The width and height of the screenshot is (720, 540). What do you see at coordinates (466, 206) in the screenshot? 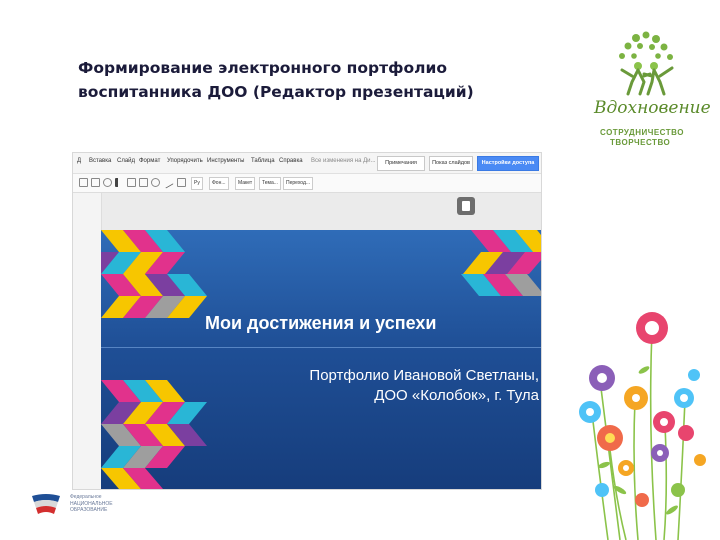
I see `speaker-notes-icon` at bounding box center [466, 206].